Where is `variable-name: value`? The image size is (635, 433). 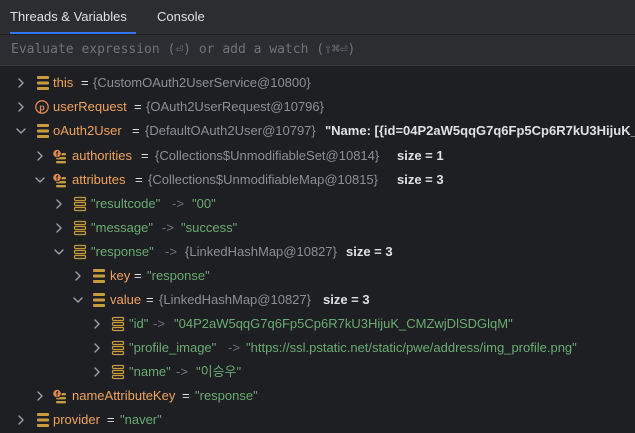
variable-name: value is located at coordinates (126, 299).